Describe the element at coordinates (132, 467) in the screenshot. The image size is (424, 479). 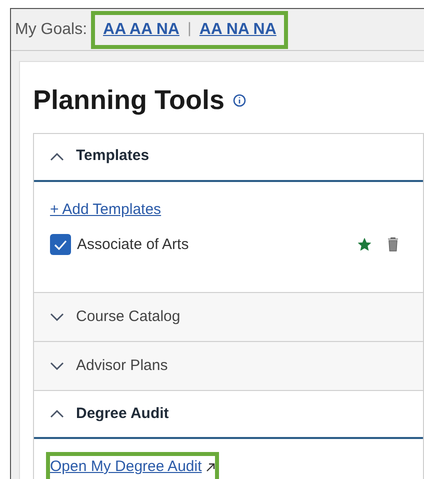
I see `degree-audit-link: Open My Degree Audit` at that location.